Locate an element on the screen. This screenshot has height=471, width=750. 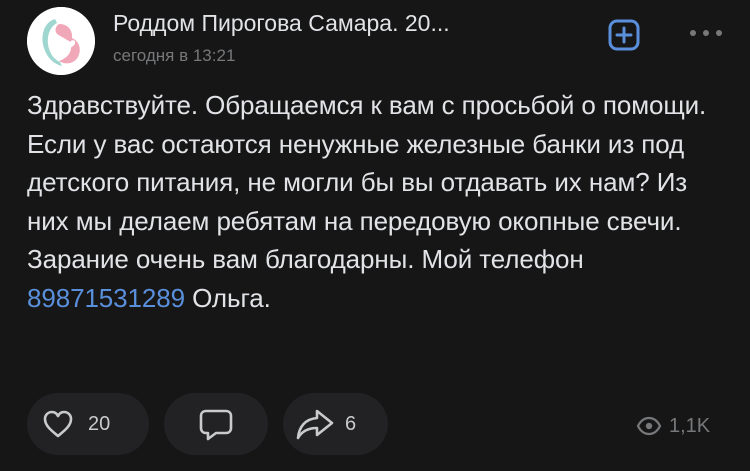
phone-link: 89871531289 is located at coordinates (106, 298).